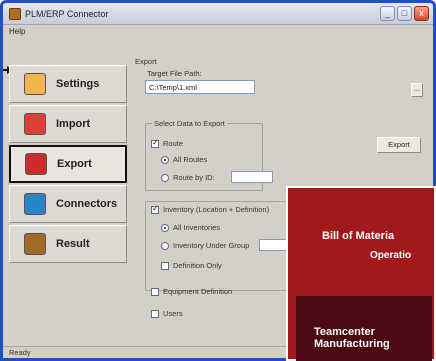 The height and width of the screenshot is (361, 436). I want to click on wrench-screwdriver-icon, so click(35, 84).